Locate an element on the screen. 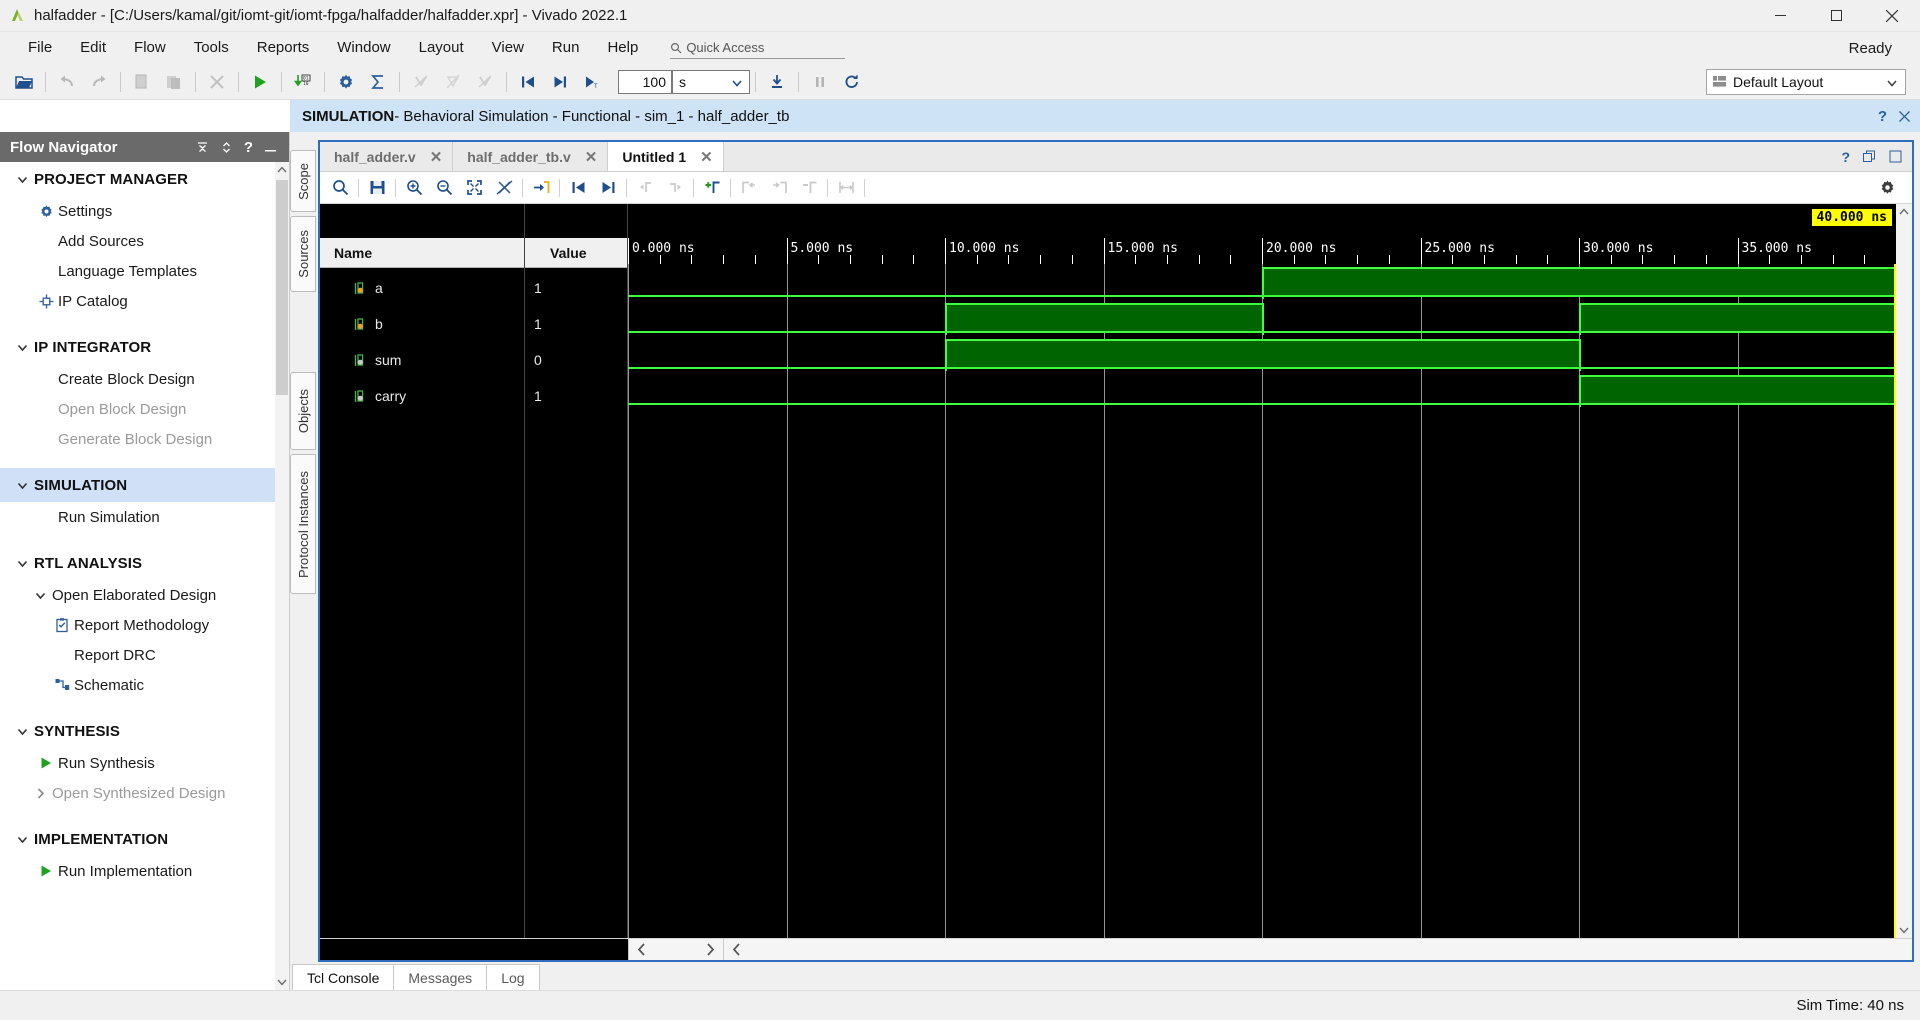 The height and width of the screenshot is (1020, 1920). goto-time-icon is located at coordinates (541, 188).